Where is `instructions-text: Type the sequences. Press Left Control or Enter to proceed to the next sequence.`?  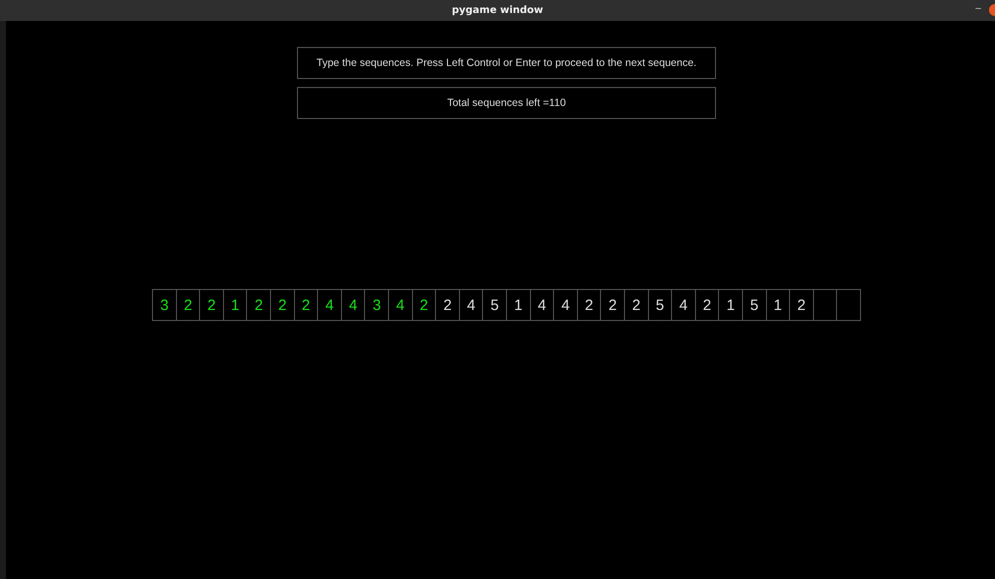
instructions-text: Type the sequences. Press Left Control or Enter to proceed to the next sequence. is located at coordinates (506, 63).